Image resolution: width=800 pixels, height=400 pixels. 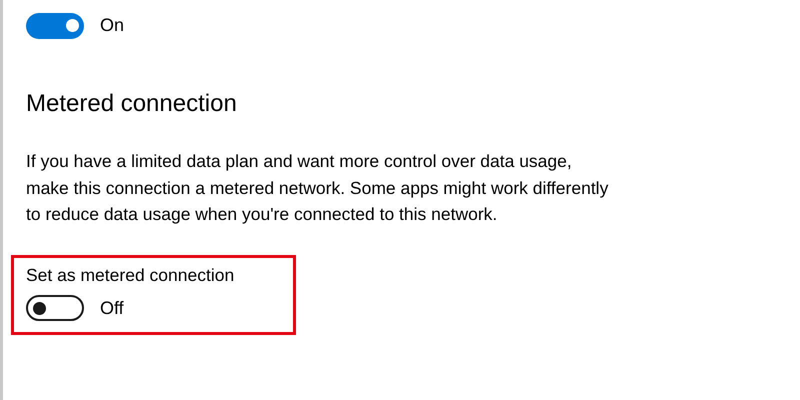 What do you see at coordinates (131, 275) in the screenshot?
I see `setting-label: Set as metered connection` at bounding box center [131, 275].